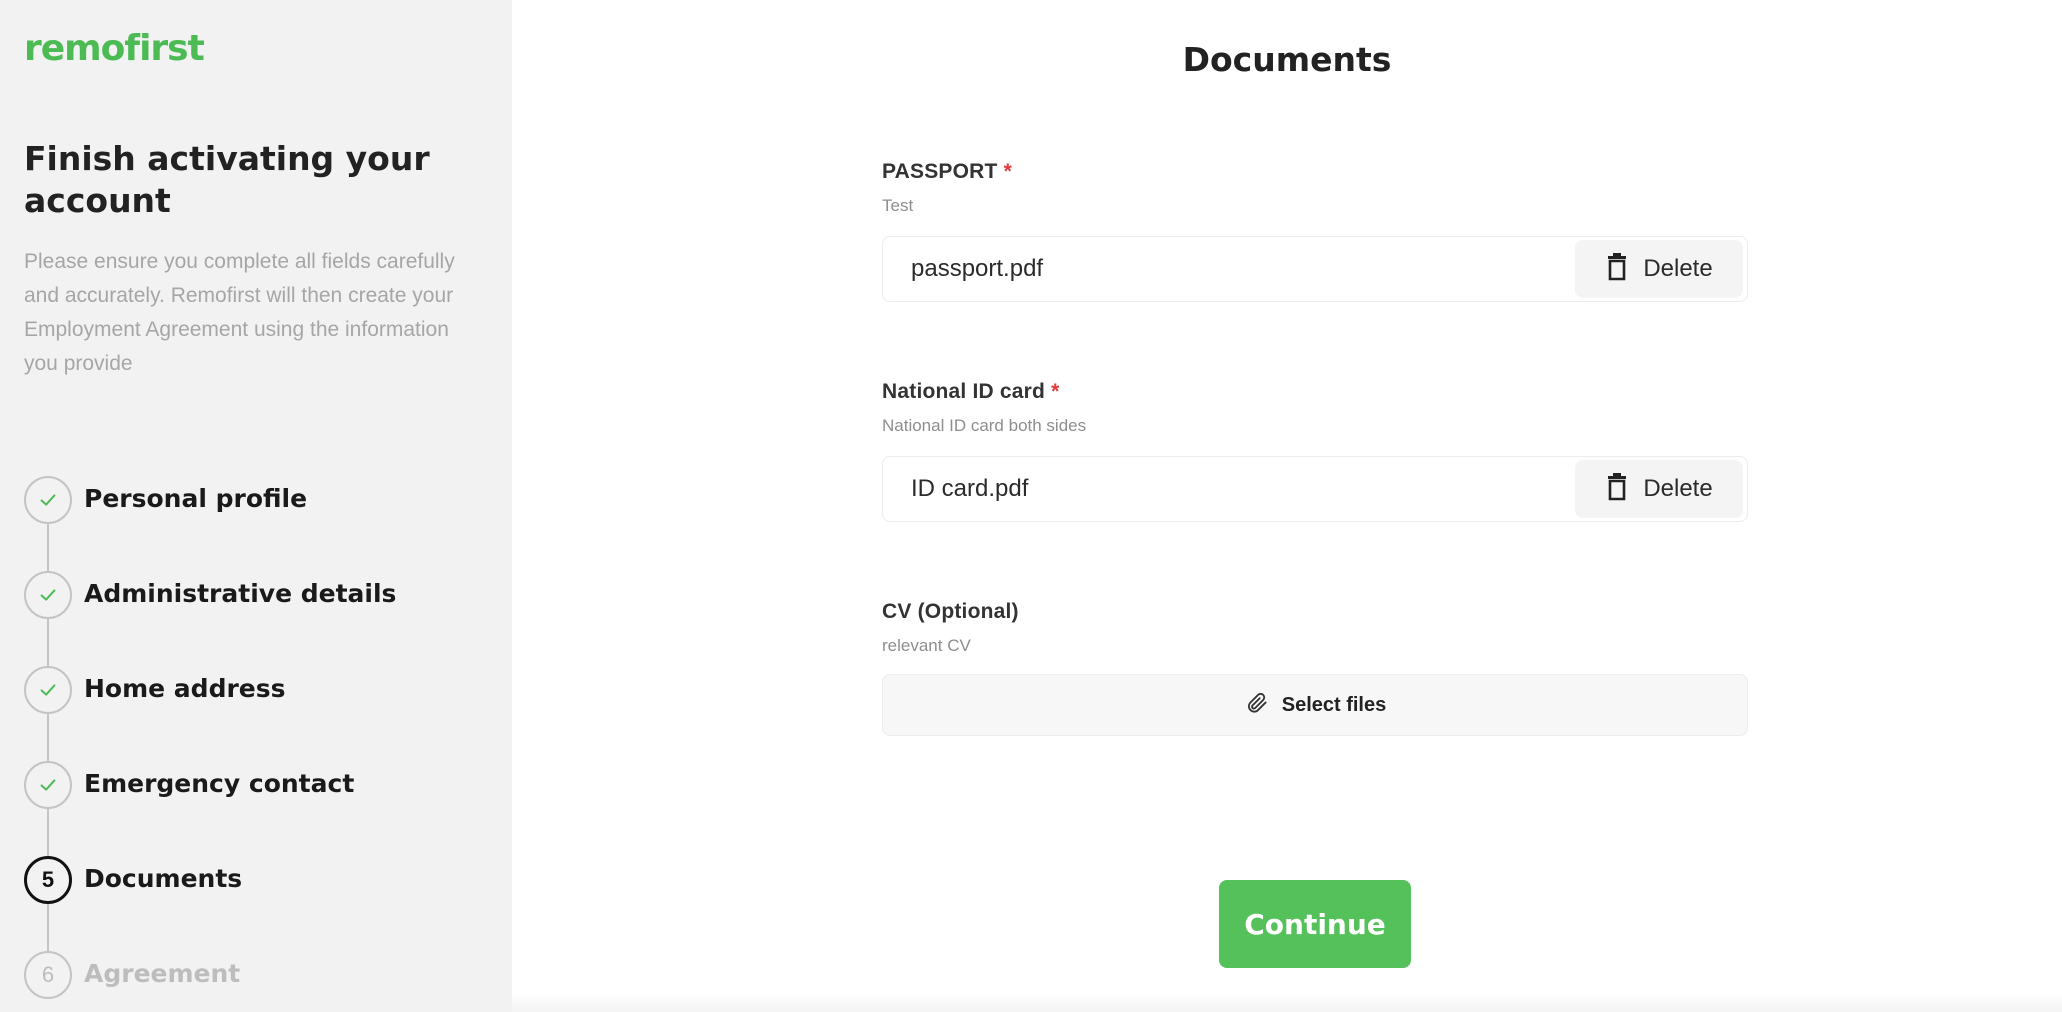  Describe the element at coordinates (227, 179) in the screenshot. I see `sidebar-title: Finish activating your account` at that location.